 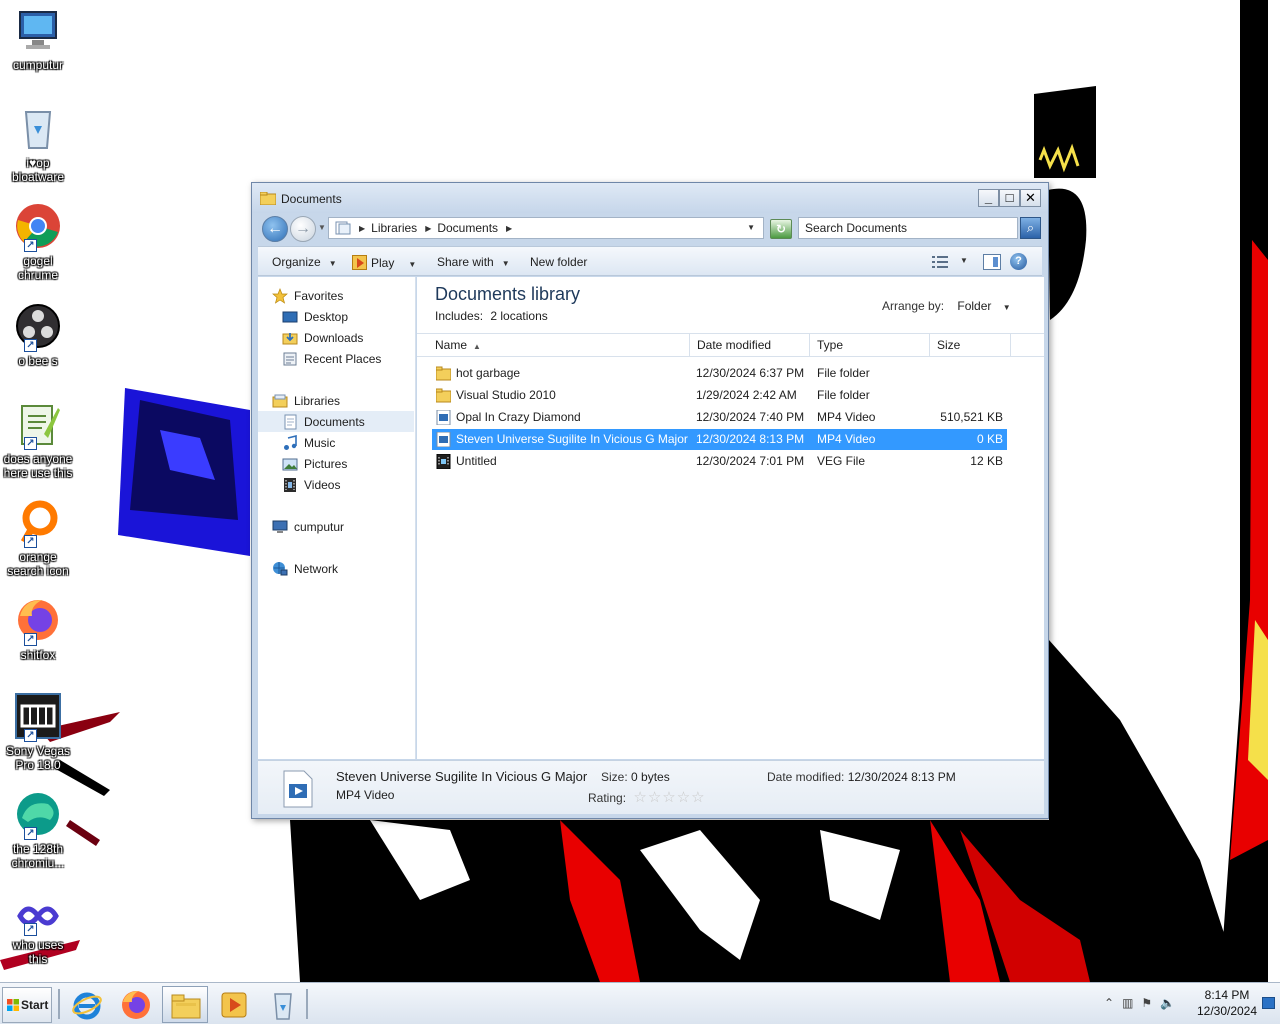 I want to click on taskbar-recycle-bin, so click(x=283, y=1004).